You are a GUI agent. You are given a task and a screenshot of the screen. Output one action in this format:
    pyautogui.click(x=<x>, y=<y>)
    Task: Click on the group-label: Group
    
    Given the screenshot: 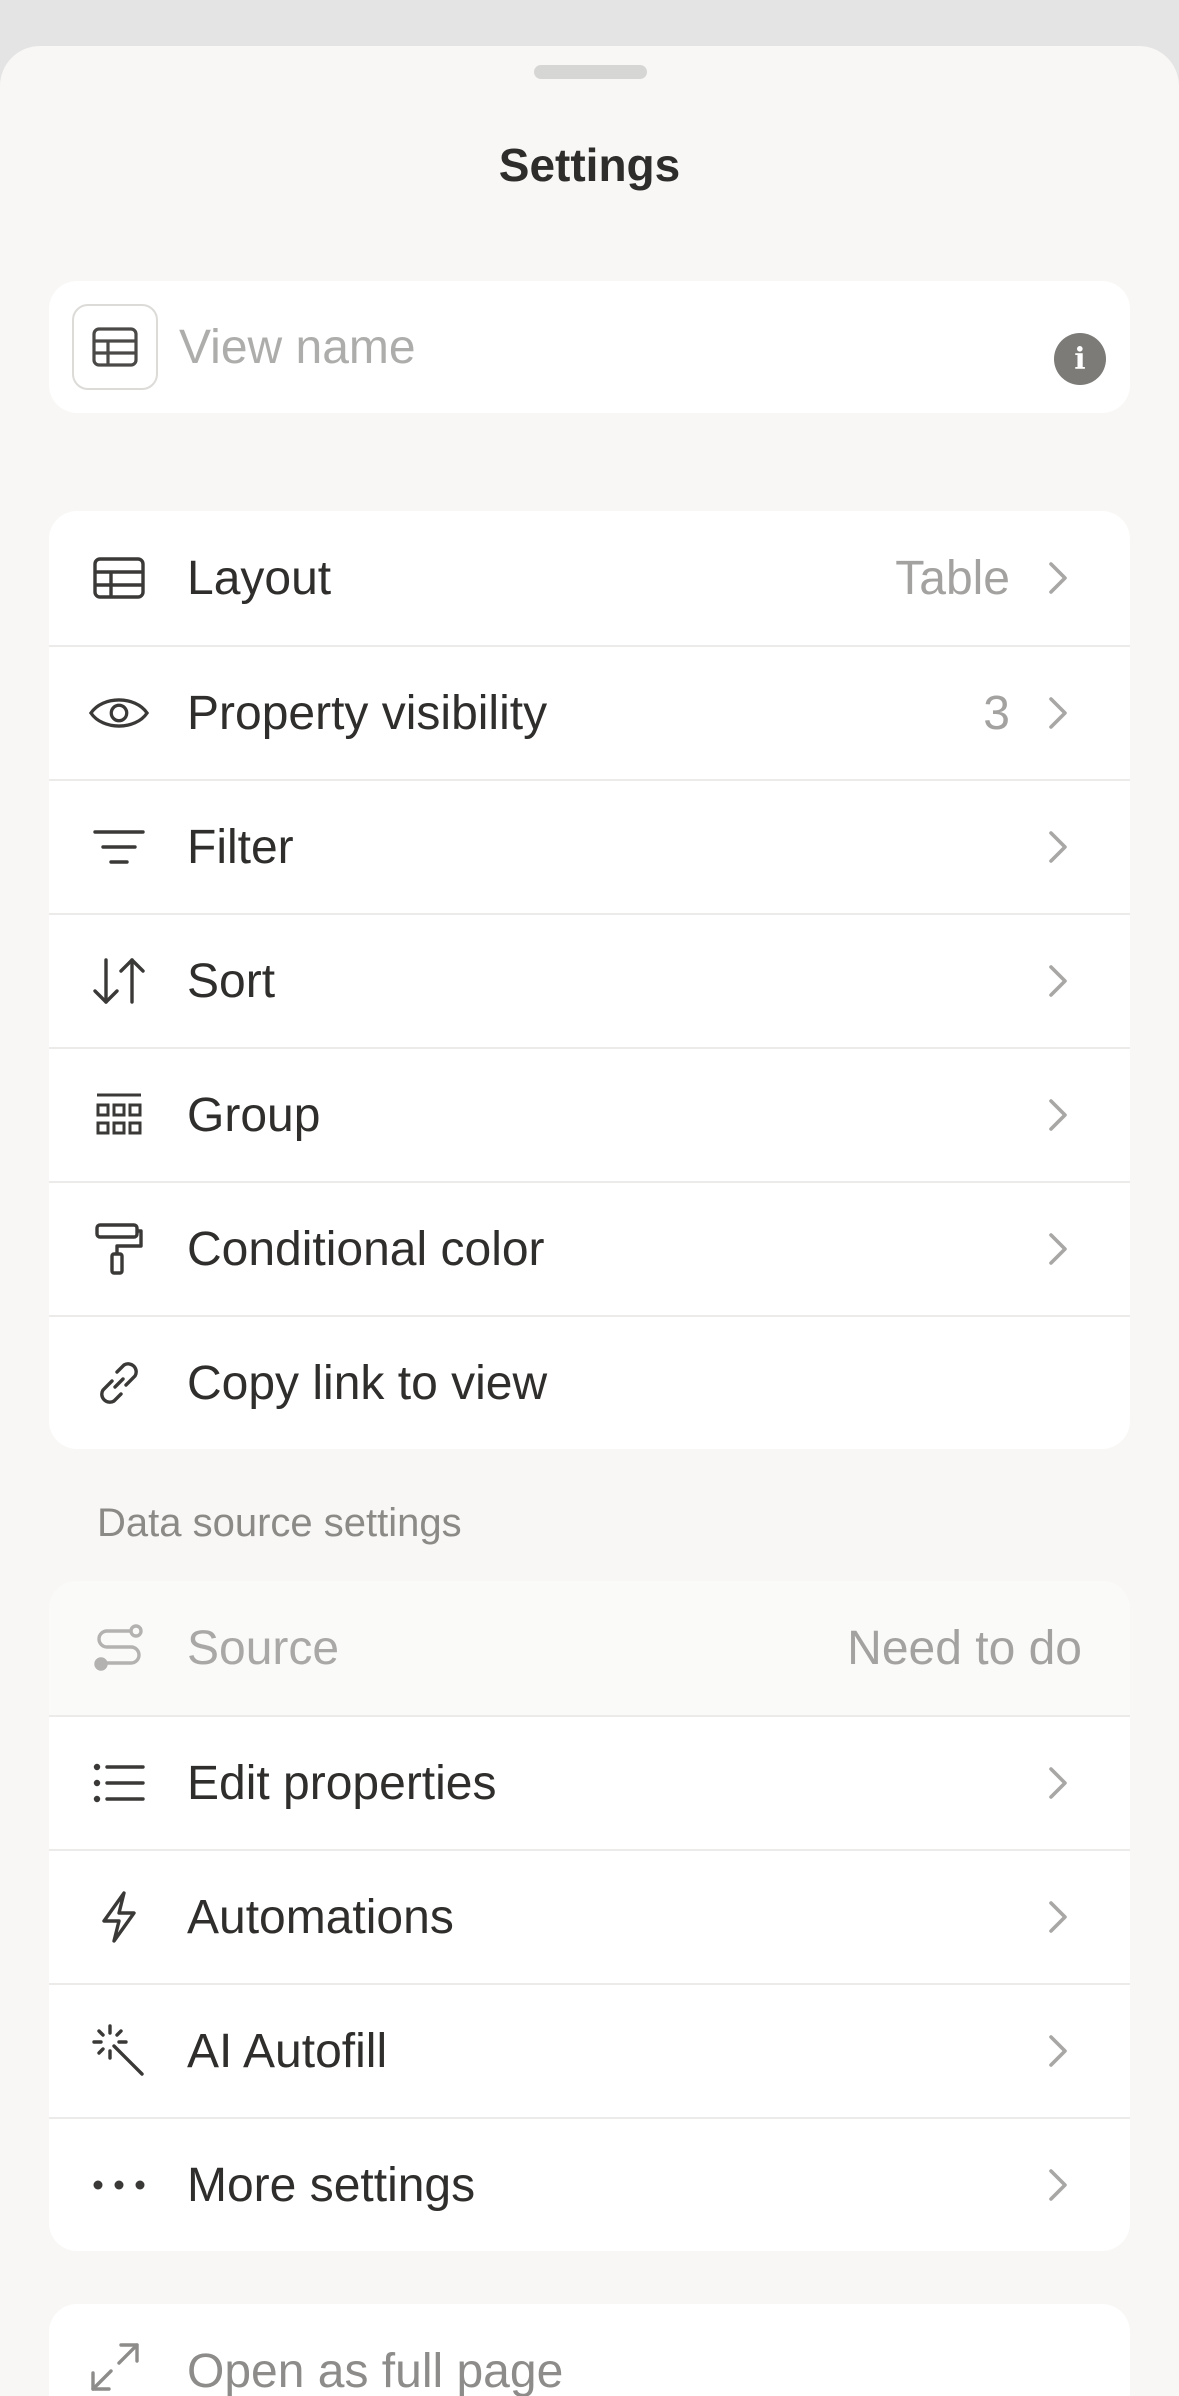 What is the action you would take?
    pyautogui.click(x=254, y=1115)
    